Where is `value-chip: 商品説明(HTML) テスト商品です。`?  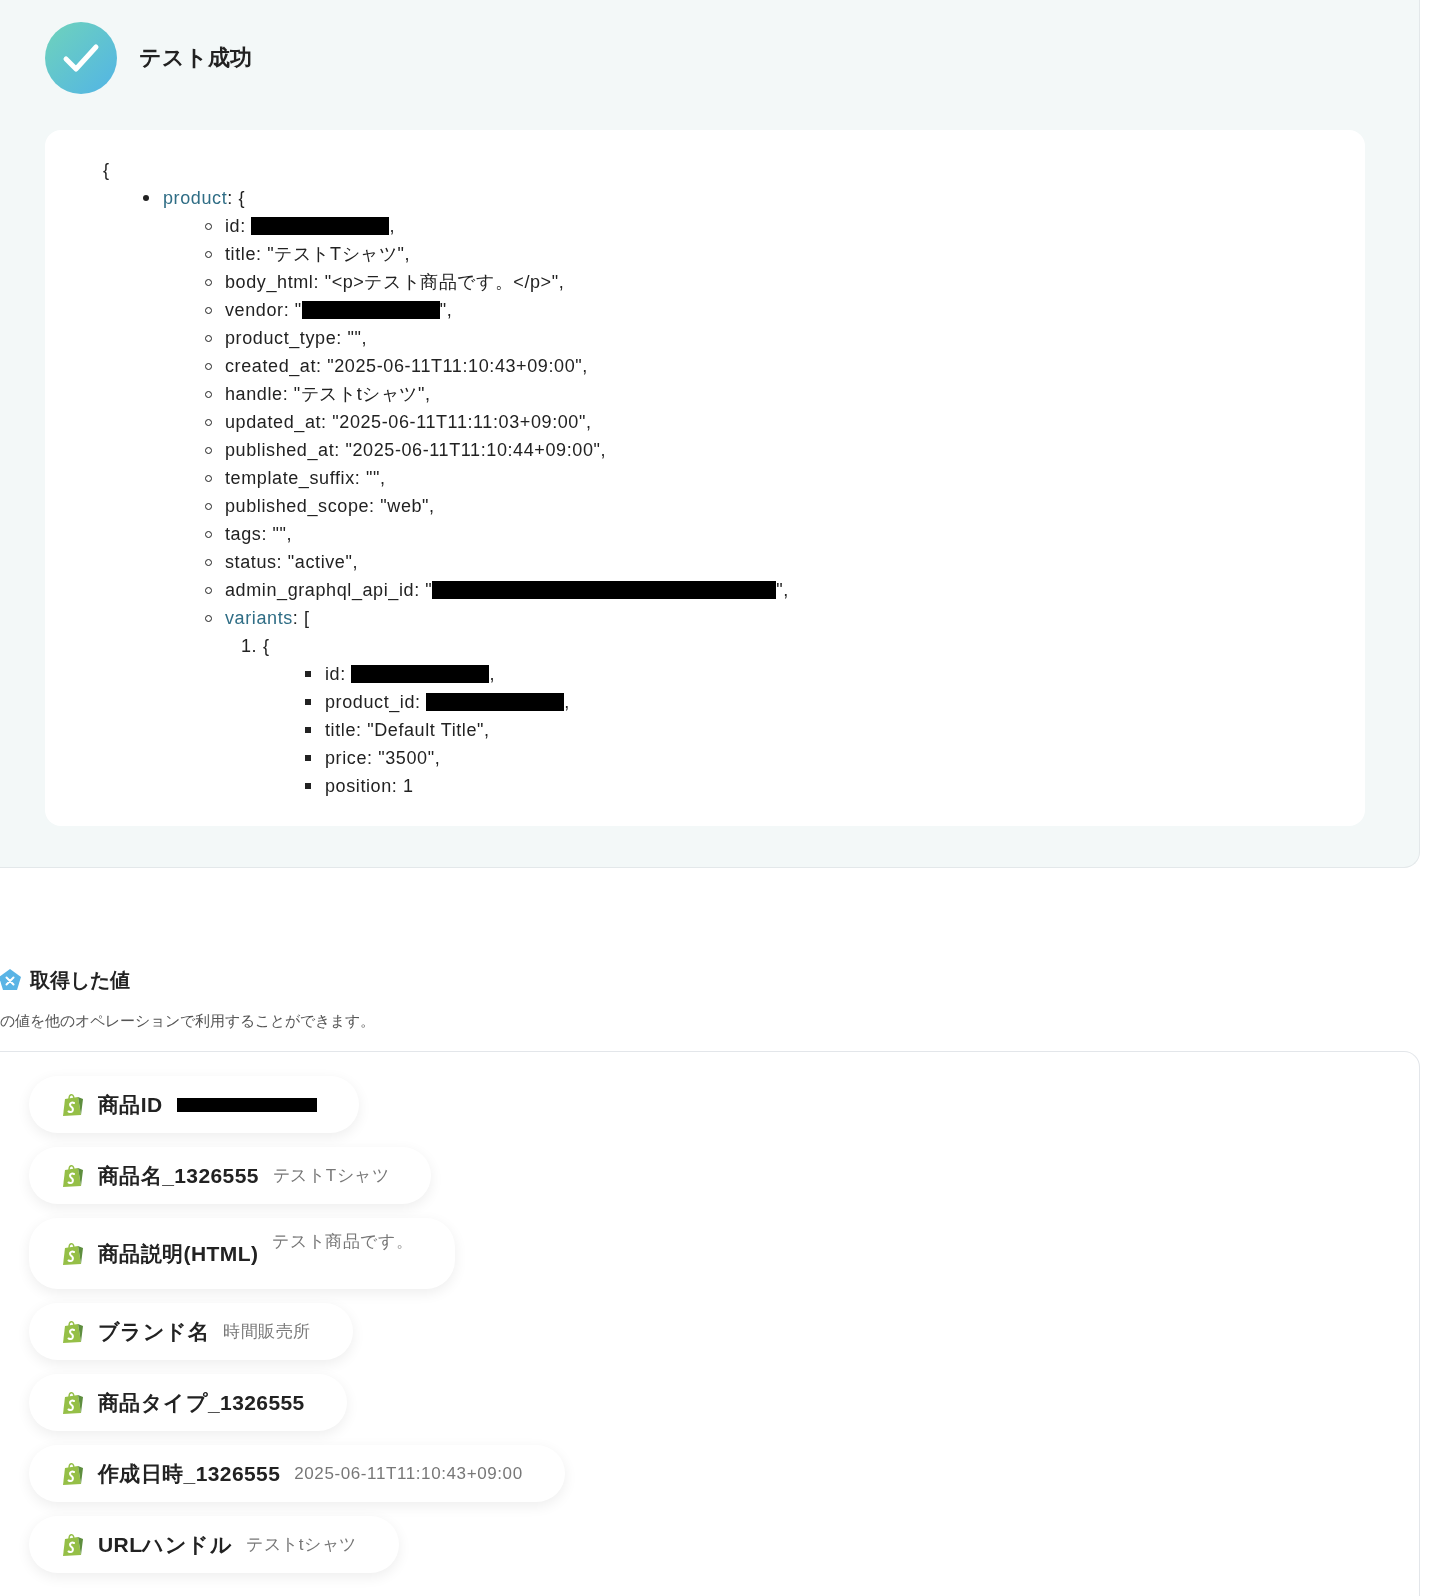 value-chip: 商品説明(HTML) テスト商品です。 is located at coordinates (242, 1253).